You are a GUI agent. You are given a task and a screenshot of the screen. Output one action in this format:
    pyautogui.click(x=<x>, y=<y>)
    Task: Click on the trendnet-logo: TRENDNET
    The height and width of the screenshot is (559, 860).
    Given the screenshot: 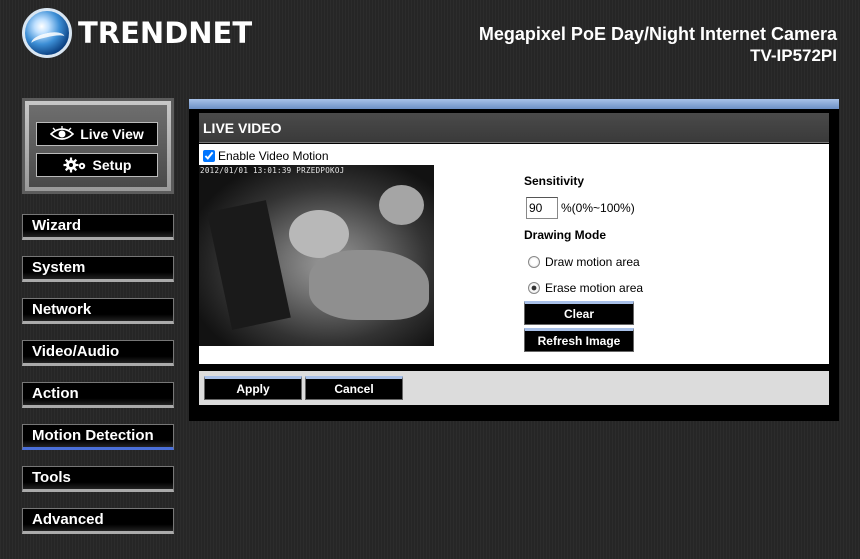 What is the action you would take?
    pyautogui.click(x=137, y=33)
    